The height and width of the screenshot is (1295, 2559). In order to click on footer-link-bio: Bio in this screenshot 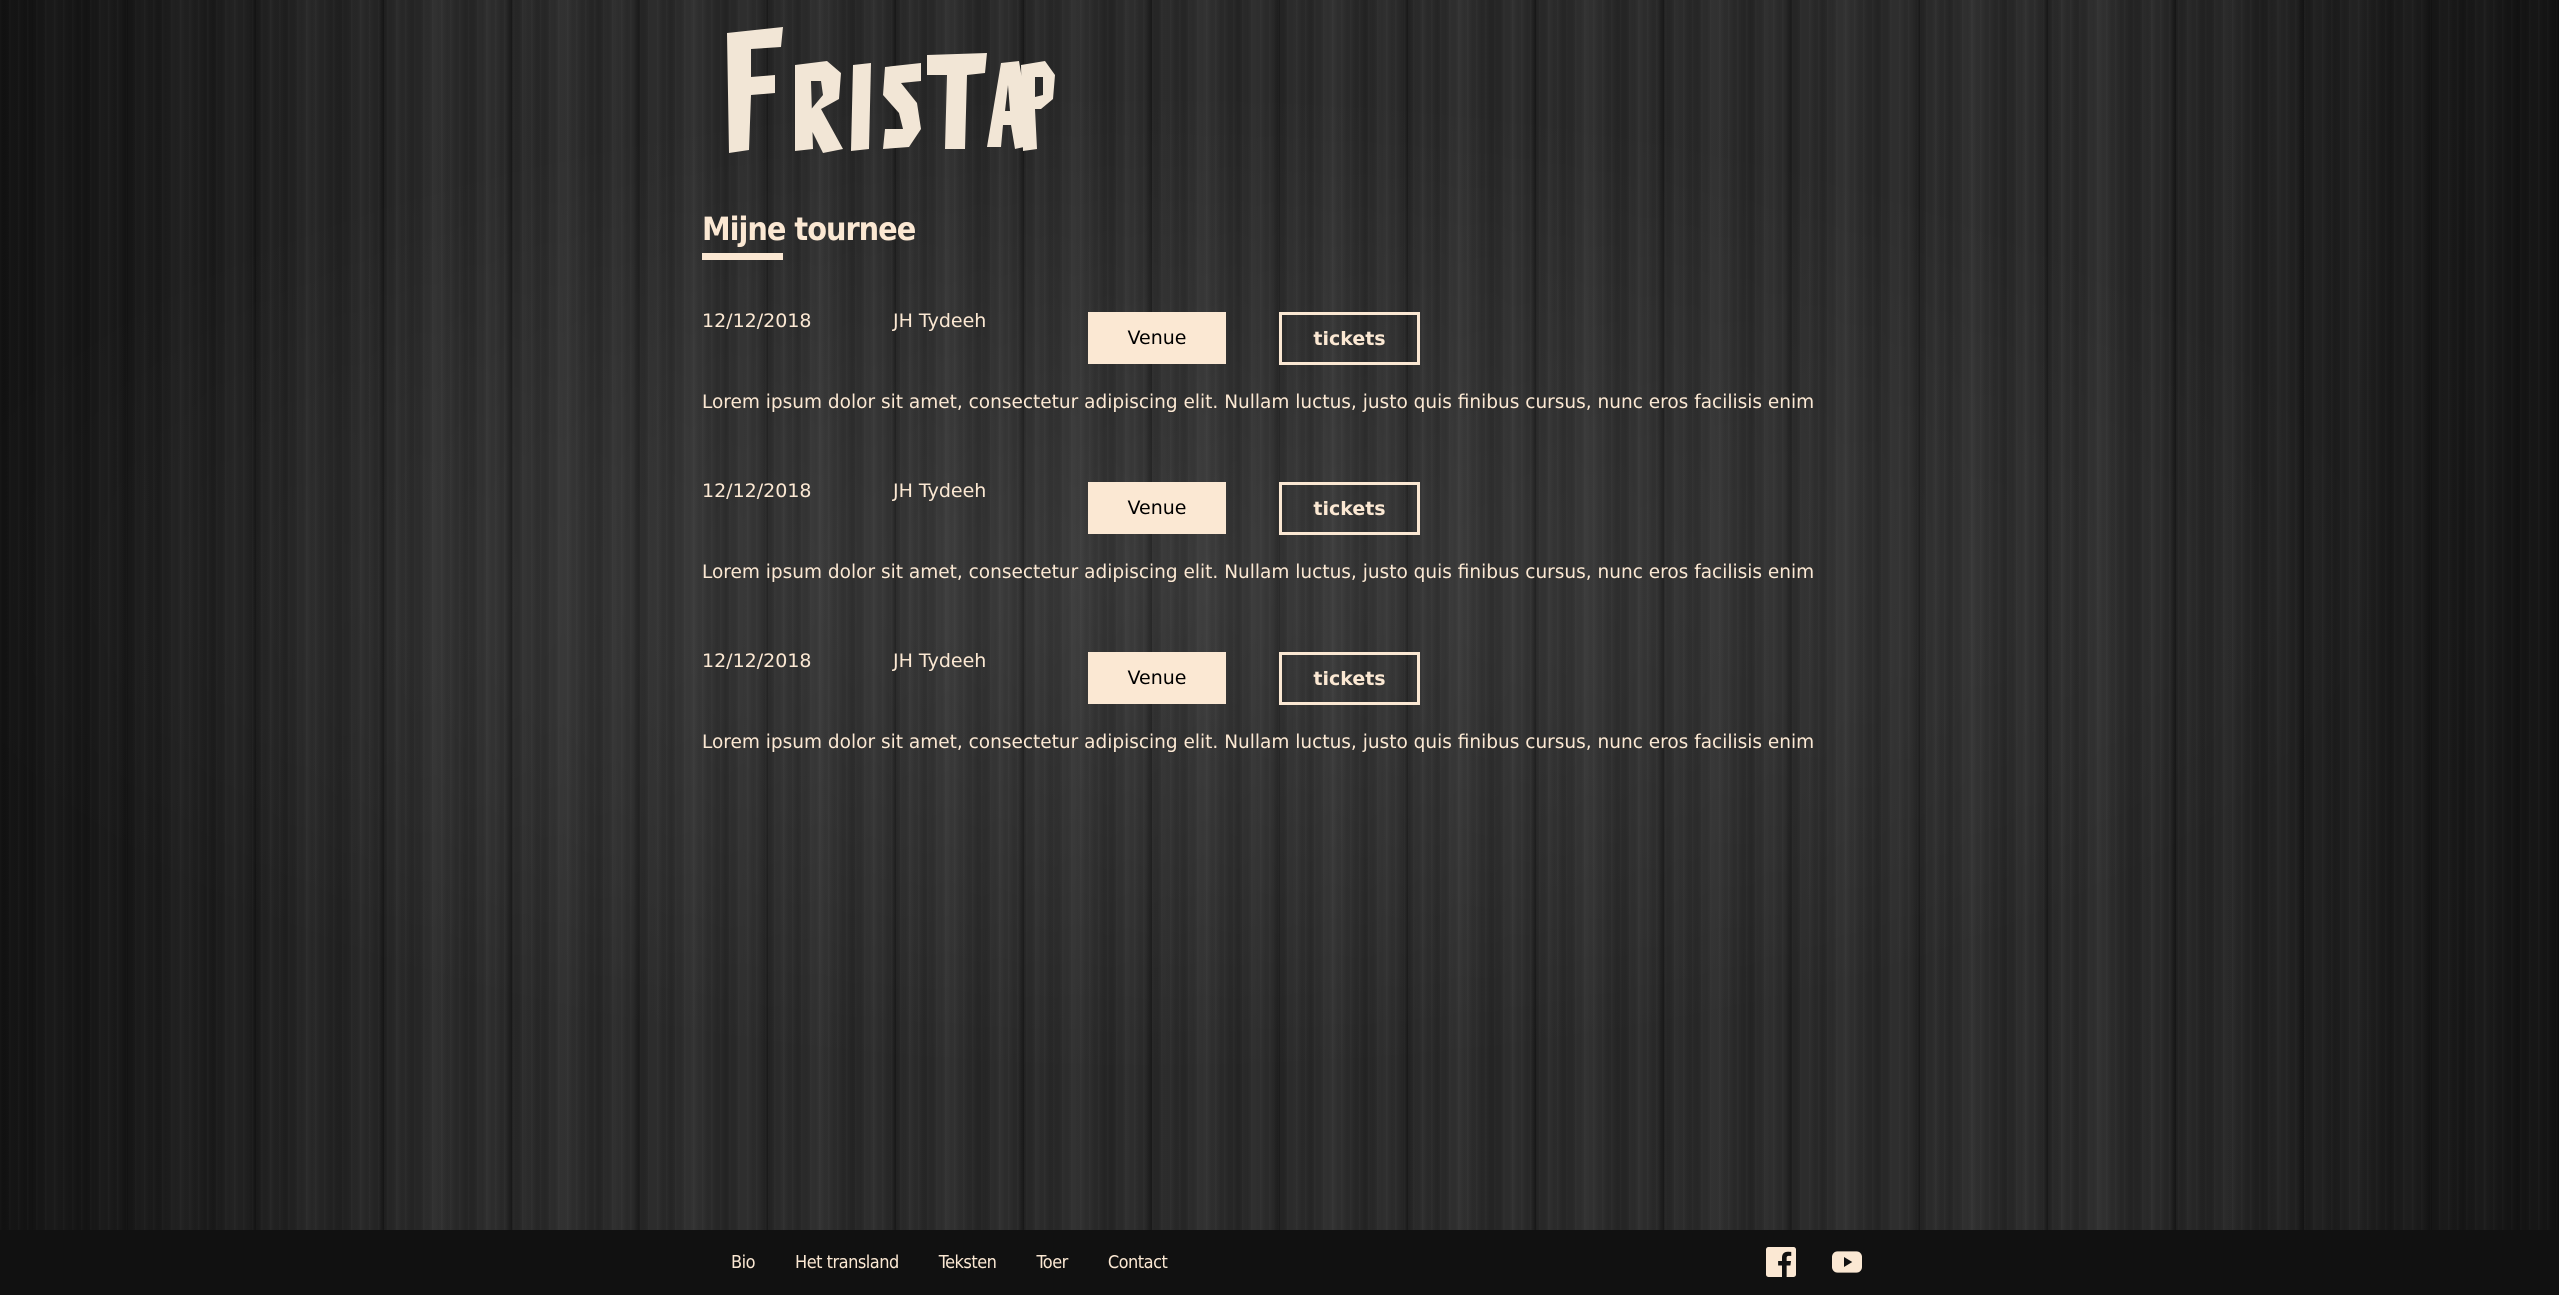, I will do `click(743, 1262)`.